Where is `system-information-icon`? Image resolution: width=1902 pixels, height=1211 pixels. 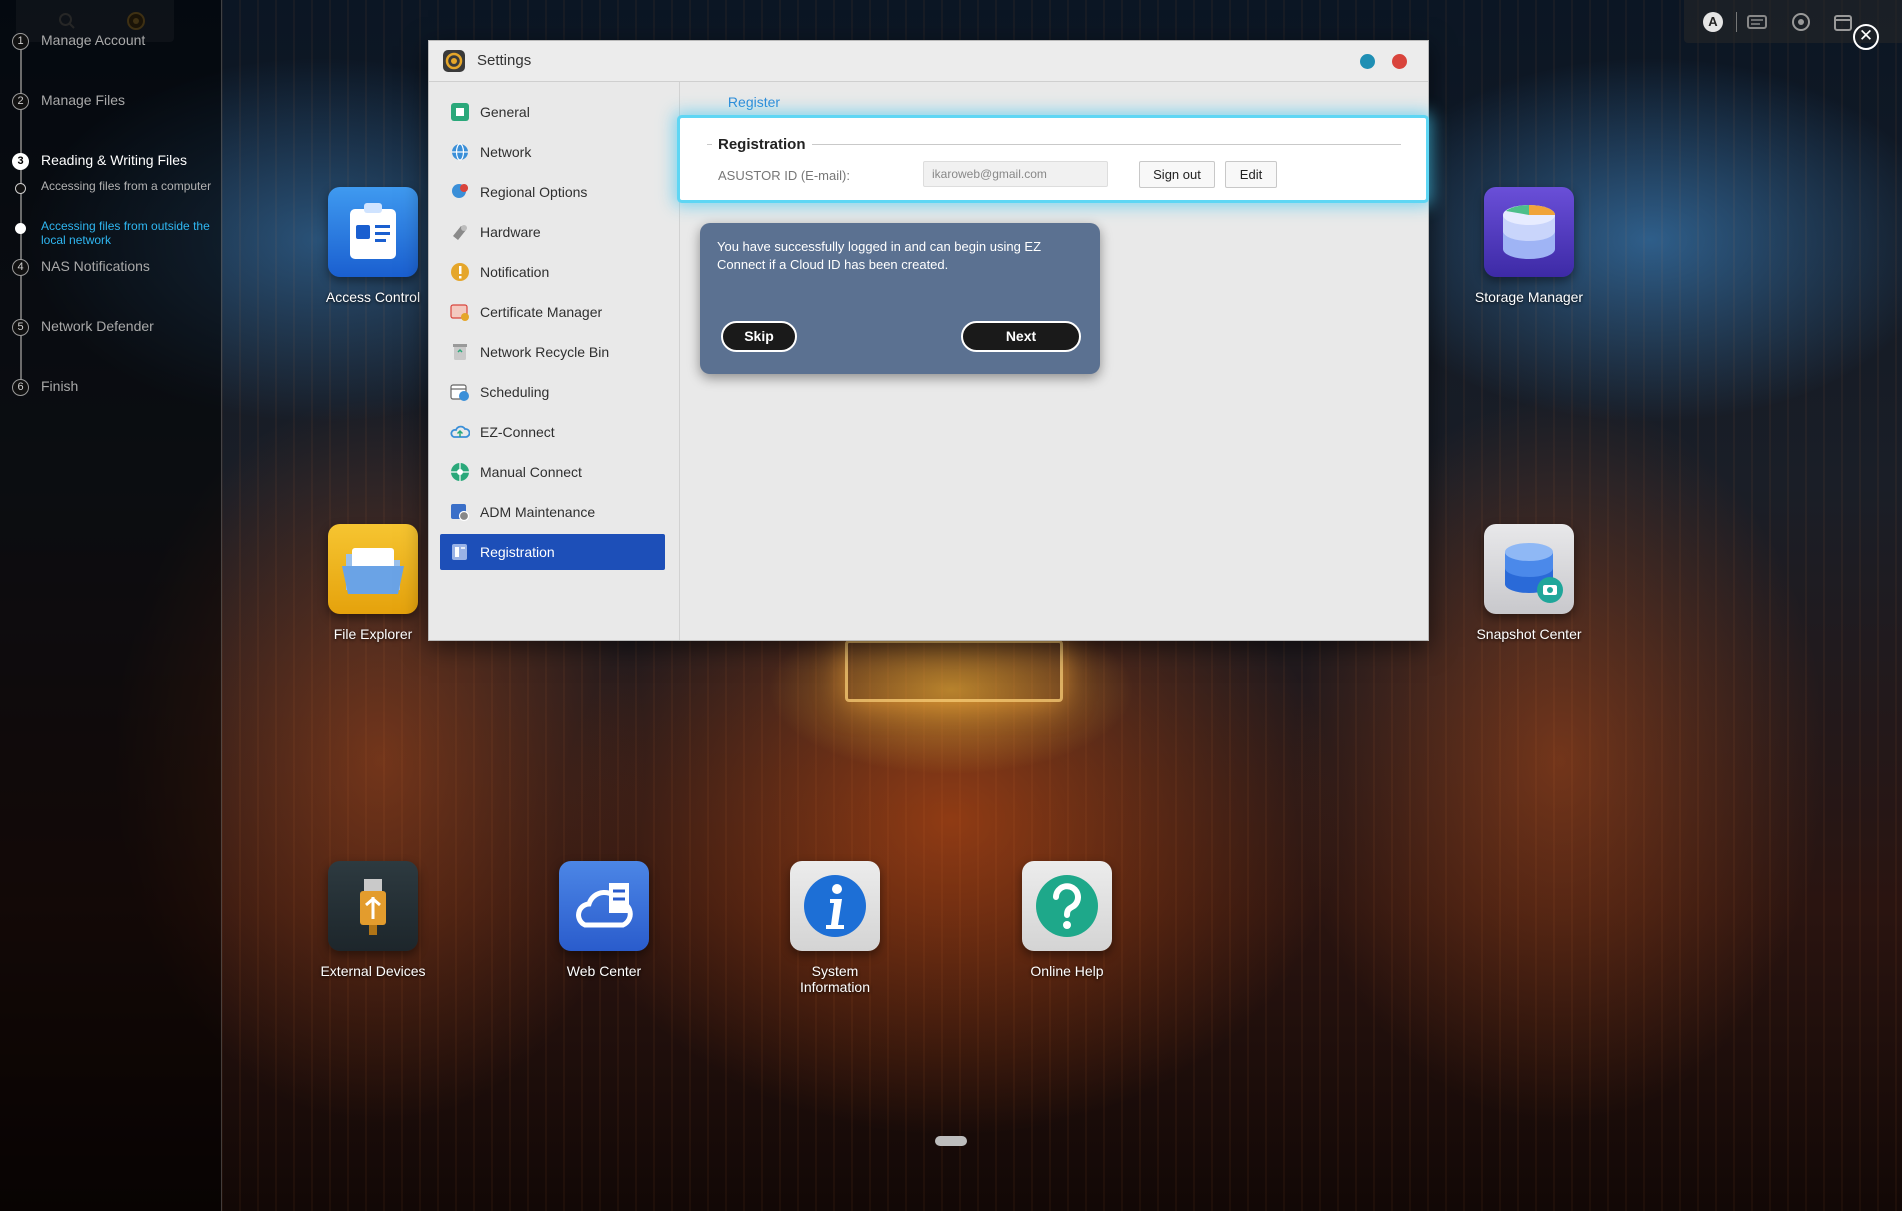
system-information-icon is located at coordinates (835, 906).